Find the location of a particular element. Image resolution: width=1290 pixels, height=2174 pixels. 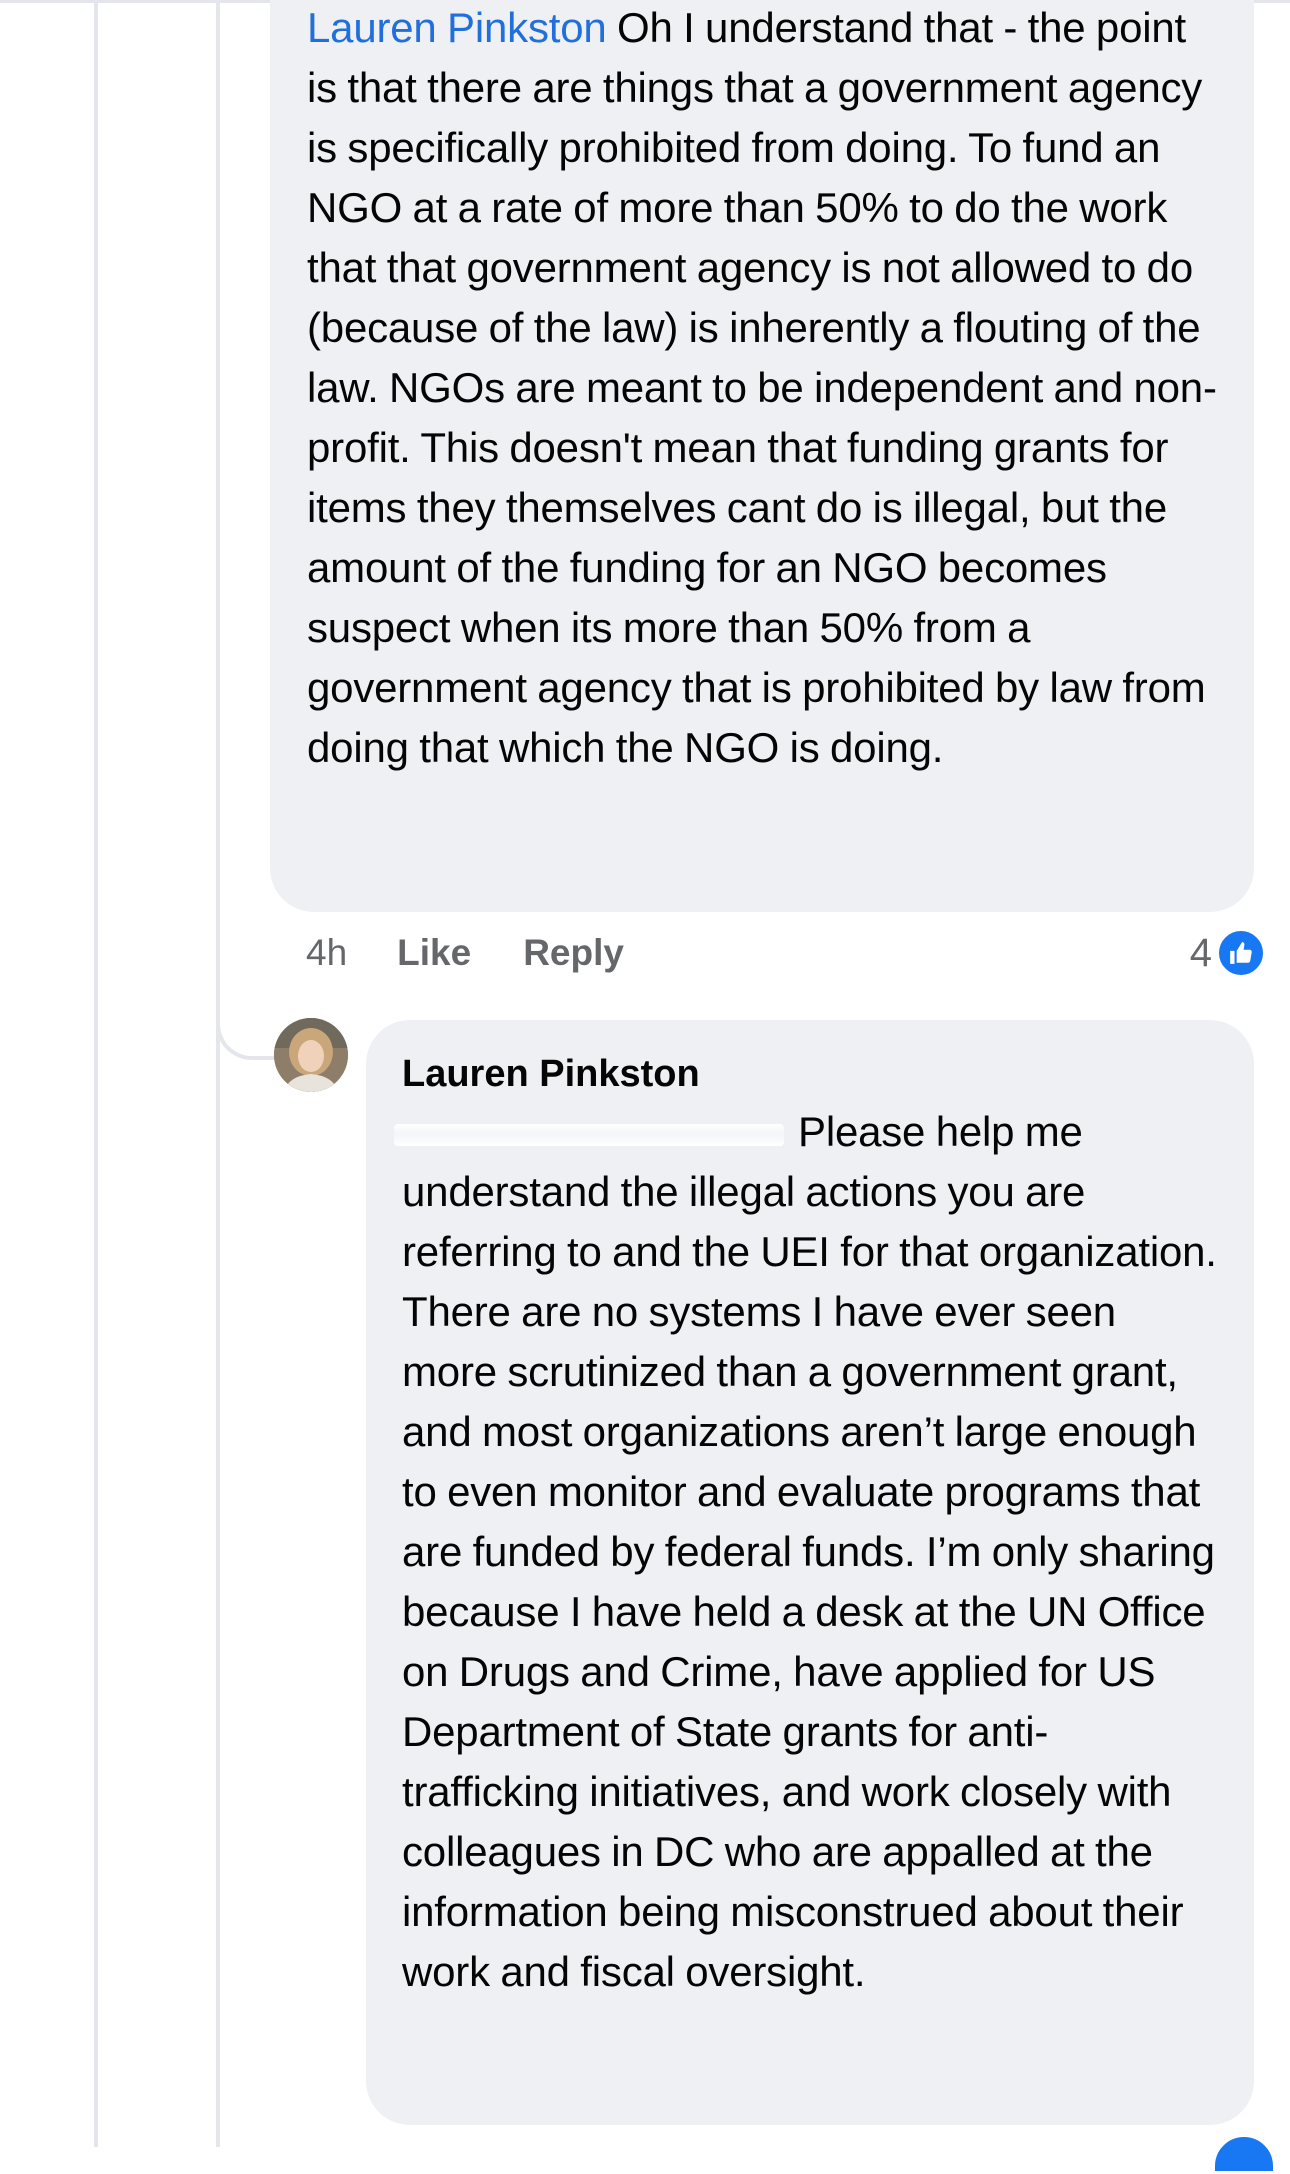

mention-link: Lauren Pinkston is located at coordinates (457, 27).